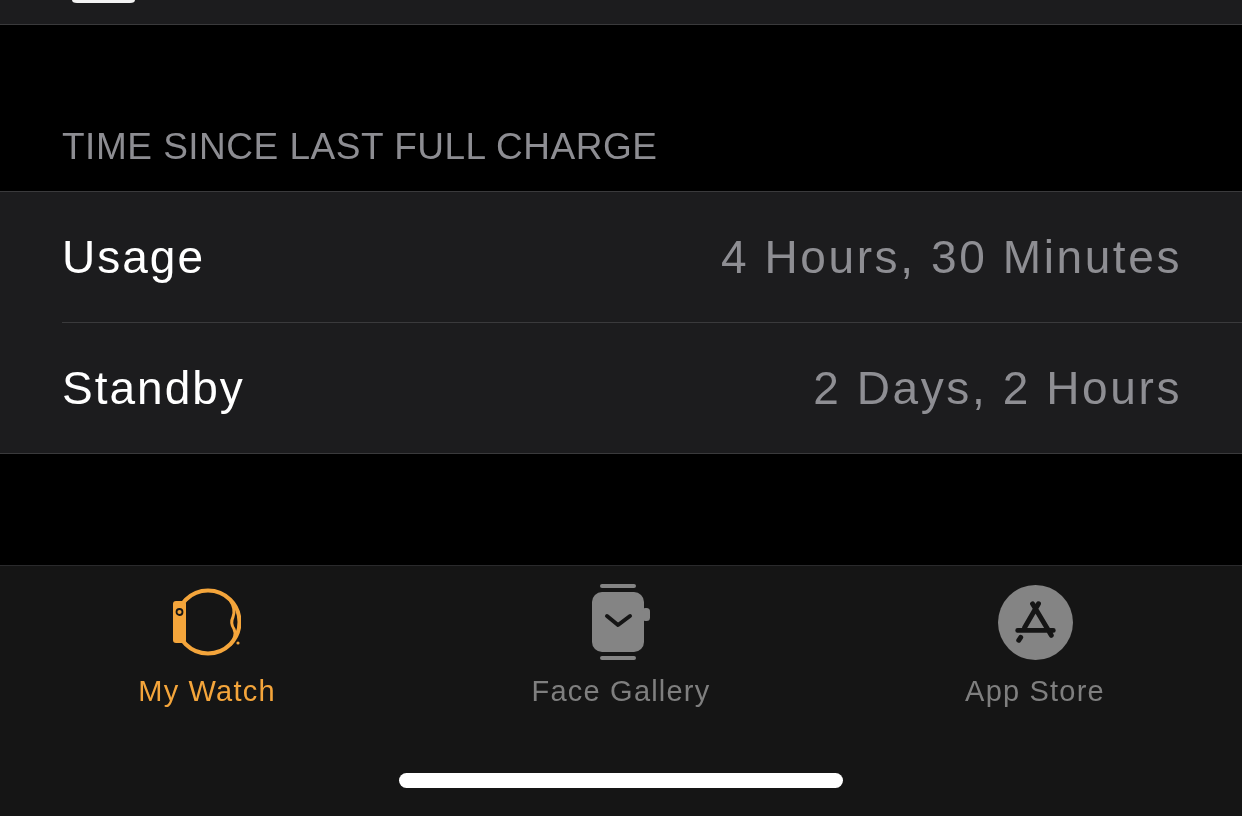 The width and height of the screenshot is (1242, 816). I want to click on cut-off-icon, so click(103, 1).